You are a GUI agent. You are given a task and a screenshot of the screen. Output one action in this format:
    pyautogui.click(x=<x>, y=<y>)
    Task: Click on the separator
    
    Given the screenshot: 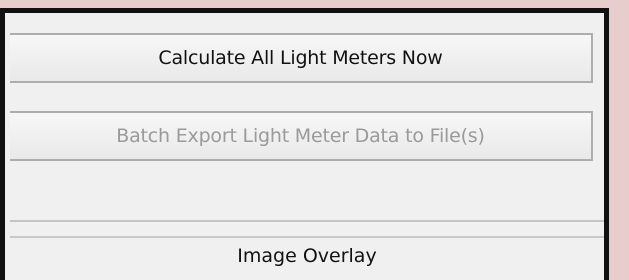 What is the action you would take?
    pyautogui.click(x=307, y=221)
    